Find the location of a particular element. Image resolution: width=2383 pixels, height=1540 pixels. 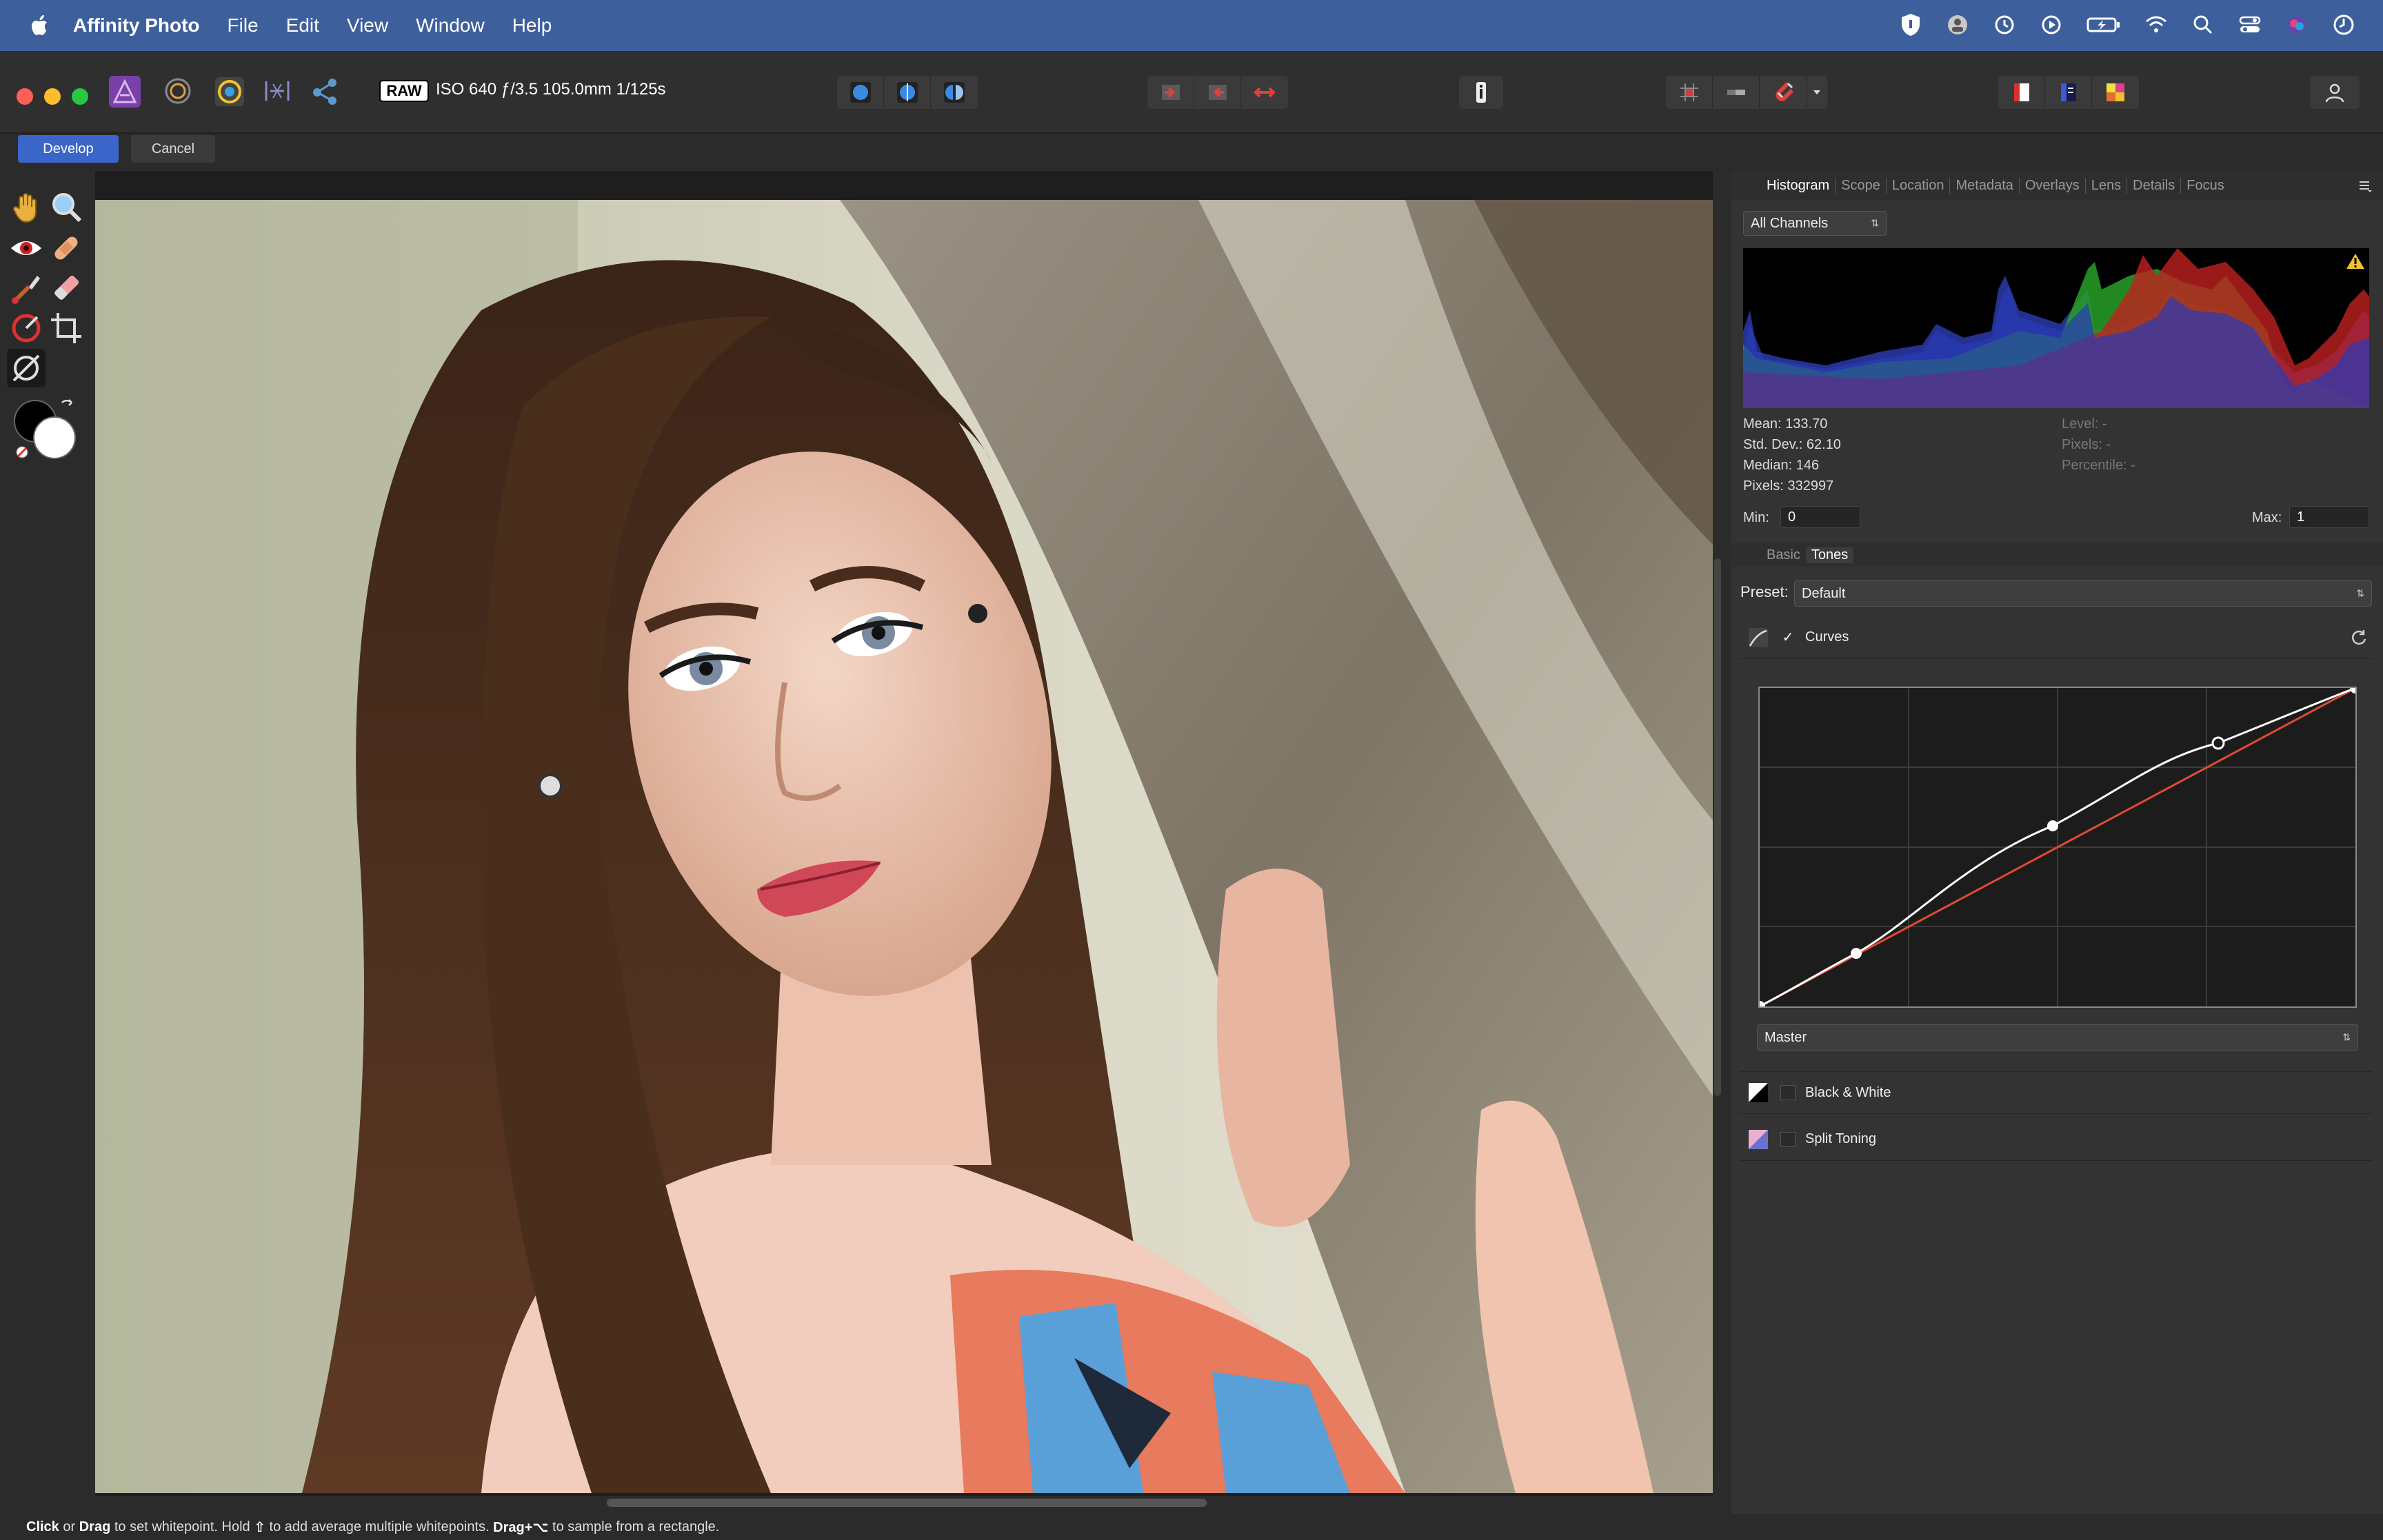

min-value: 0 is located at coordinates (1792, 517).